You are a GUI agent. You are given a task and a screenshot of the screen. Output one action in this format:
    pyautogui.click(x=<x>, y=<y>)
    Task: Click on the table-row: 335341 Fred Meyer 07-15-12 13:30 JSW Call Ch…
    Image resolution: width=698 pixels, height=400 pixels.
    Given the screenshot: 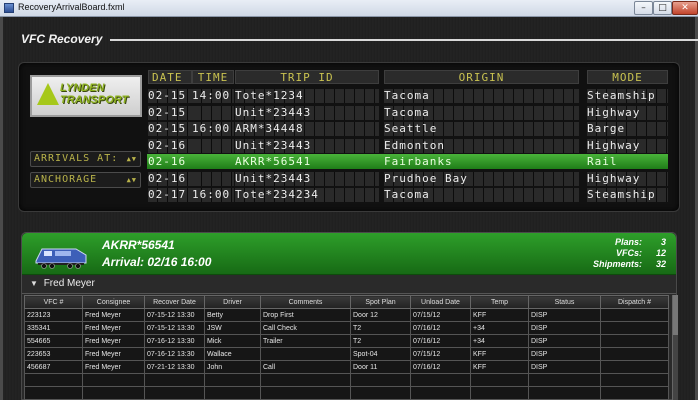 What is the action you would take?
    pyautogui.click(x=346, y=328)
    